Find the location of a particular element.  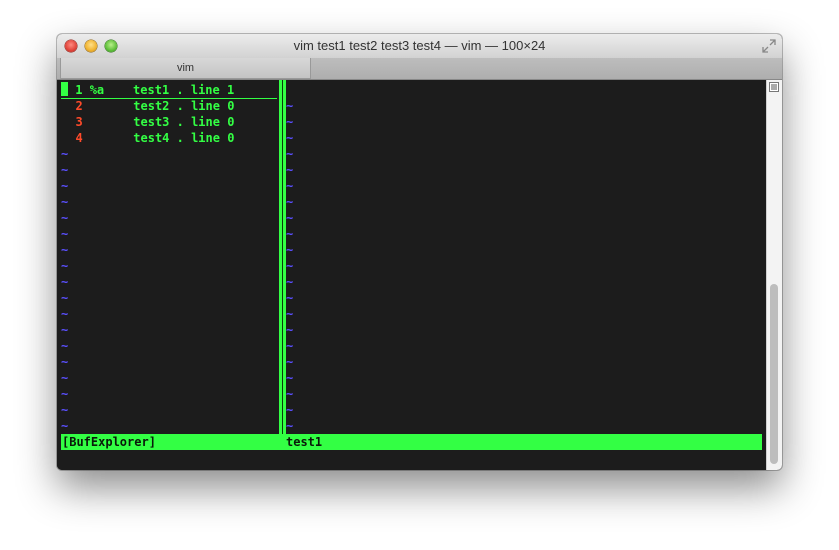

tab-vim: vim is located at coordinates (185, 68).